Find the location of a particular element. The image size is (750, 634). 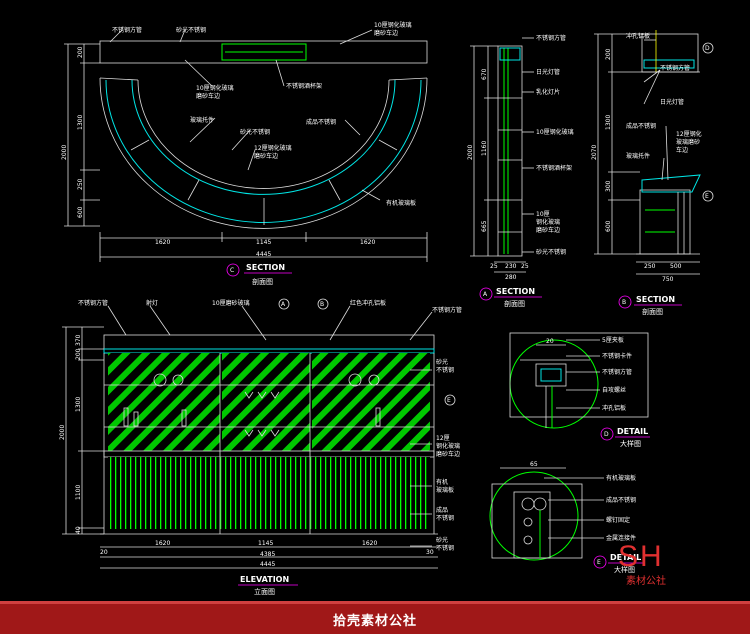

section-b-label-0: 冲孔铝板 is located at coordinates (638, 36).